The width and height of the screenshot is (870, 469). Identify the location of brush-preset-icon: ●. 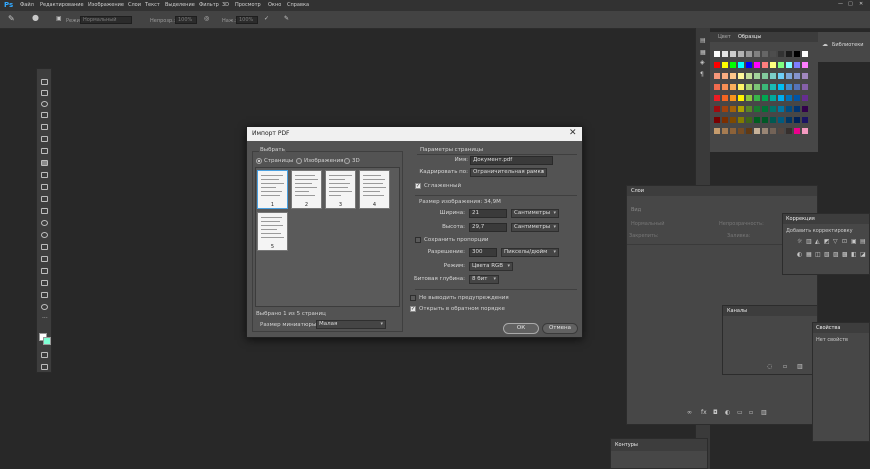
(35, 18).